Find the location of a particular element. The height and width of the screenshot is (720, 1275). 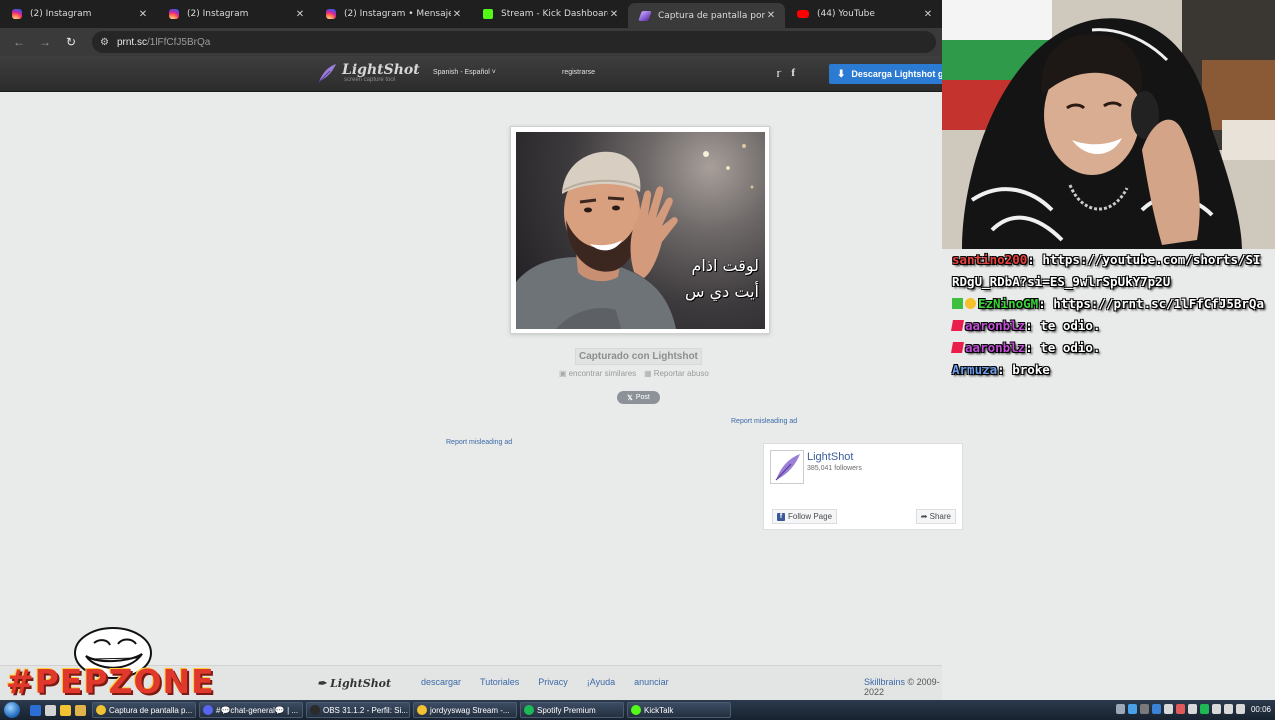

volume-icon is located at coordinates (1240, 709).